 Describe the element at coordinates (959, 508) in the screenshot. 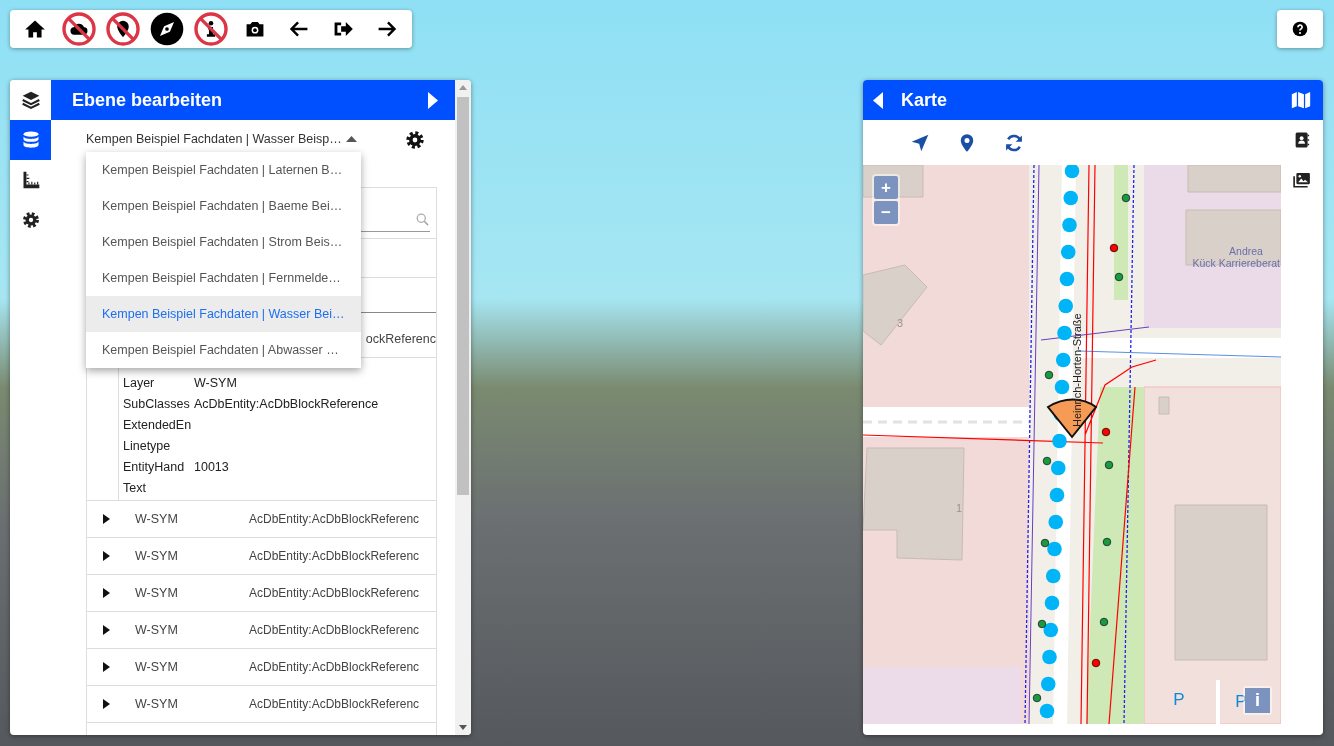

I see `house-number-label: 1` at that location.